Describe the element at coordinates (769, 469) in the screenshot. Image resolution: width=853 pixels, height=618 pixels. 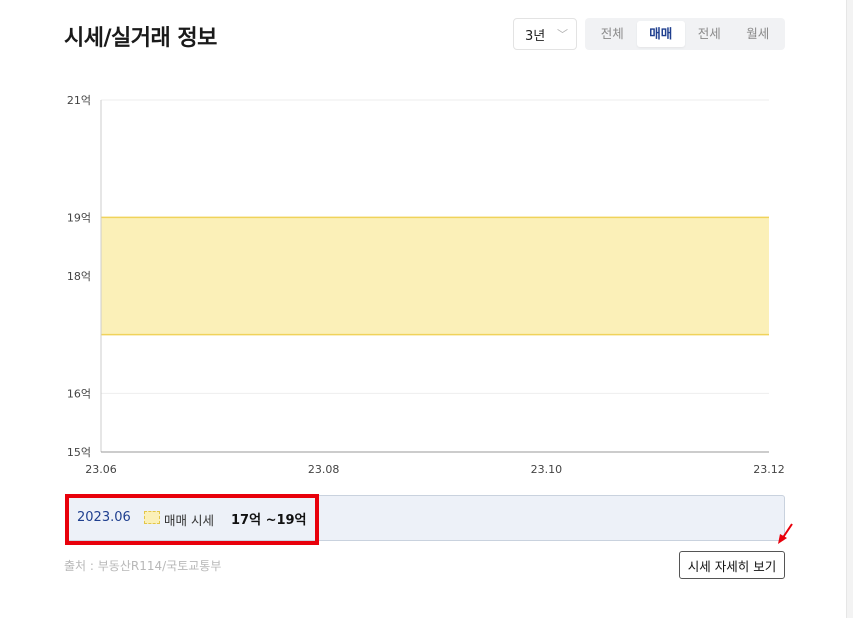
I see `x-tick-label: 23.12` at that location.